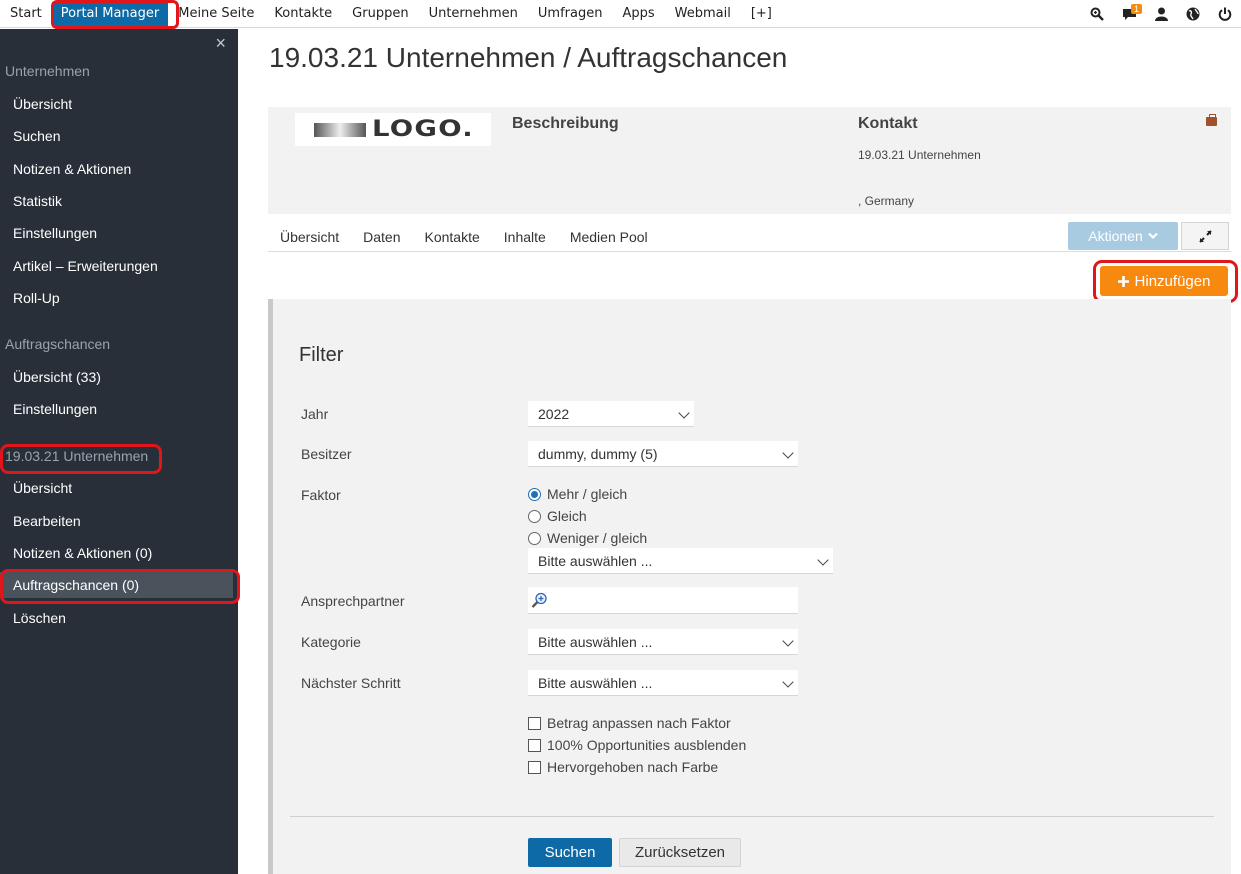 This screenshot has width=1241, height=874. What do you see at coordinates (340, 129) in the screenshot?
I see `logo-graphic` at bounding box center [340, 129].